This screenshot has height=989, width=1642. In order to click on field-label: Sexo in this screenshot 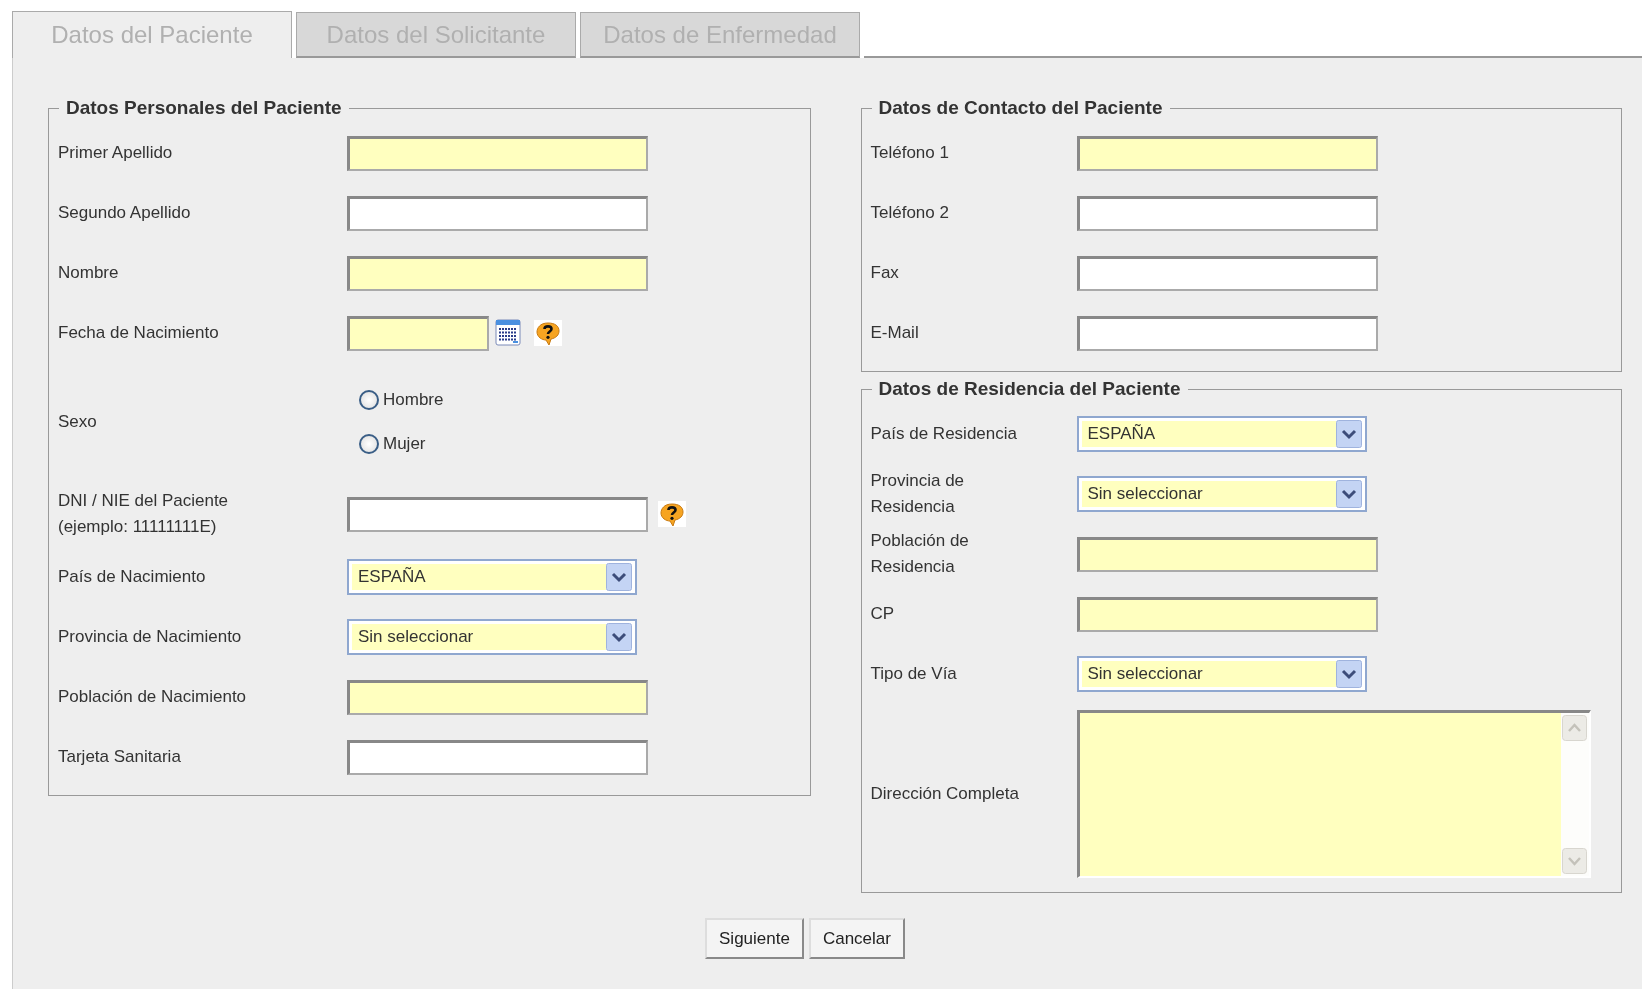, I will do `click(77, 422)`.